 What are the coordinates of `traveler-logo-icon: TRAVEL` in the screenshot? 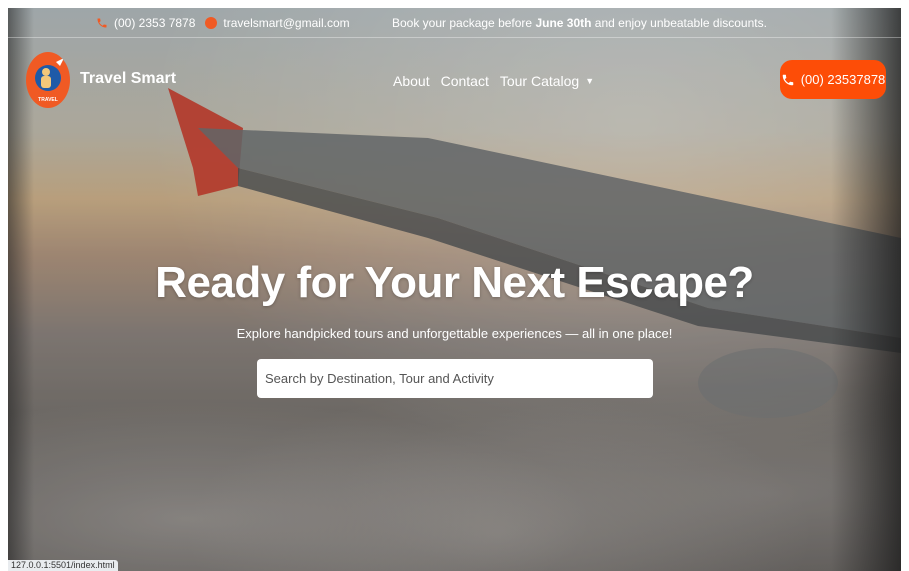 It's located at (49, 80).